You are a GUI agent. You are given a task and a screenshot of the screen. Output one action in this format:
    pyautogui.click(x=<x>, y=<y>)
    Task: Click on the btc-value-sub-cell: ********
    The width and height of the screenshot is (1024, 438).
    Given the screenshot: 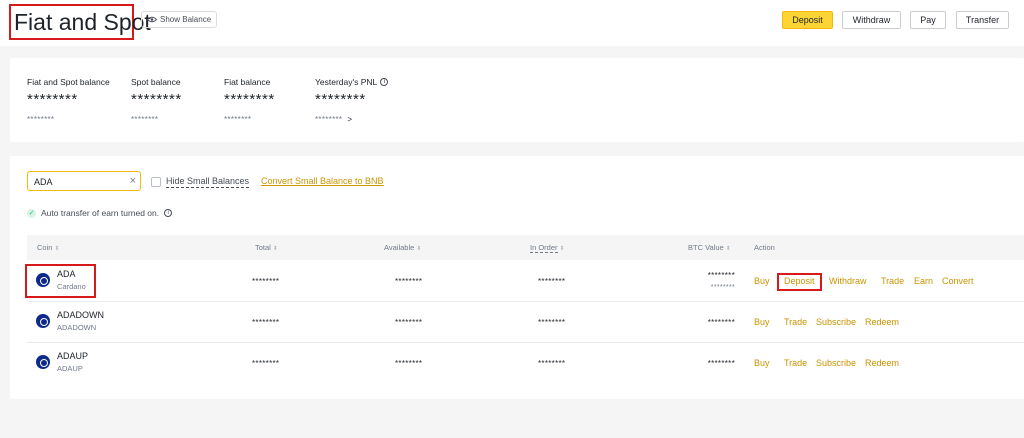 What is the action you would take?
    pyautogui.click(x=722, y=287)
    